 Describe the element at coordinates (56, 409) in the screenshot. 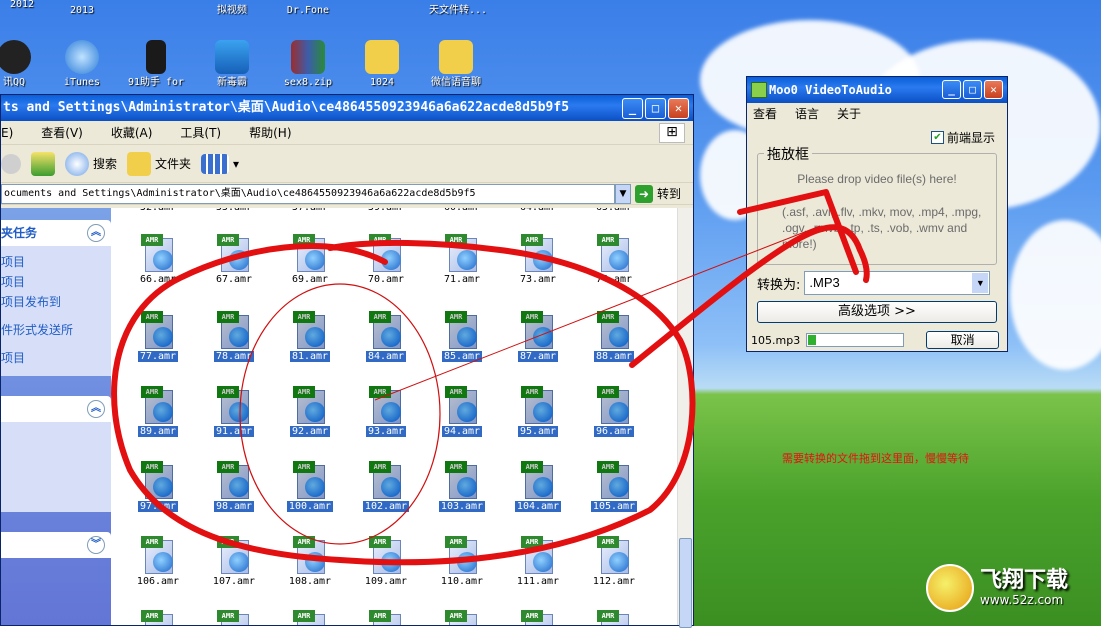

I see `task-group-header-other: ︽` at that location.